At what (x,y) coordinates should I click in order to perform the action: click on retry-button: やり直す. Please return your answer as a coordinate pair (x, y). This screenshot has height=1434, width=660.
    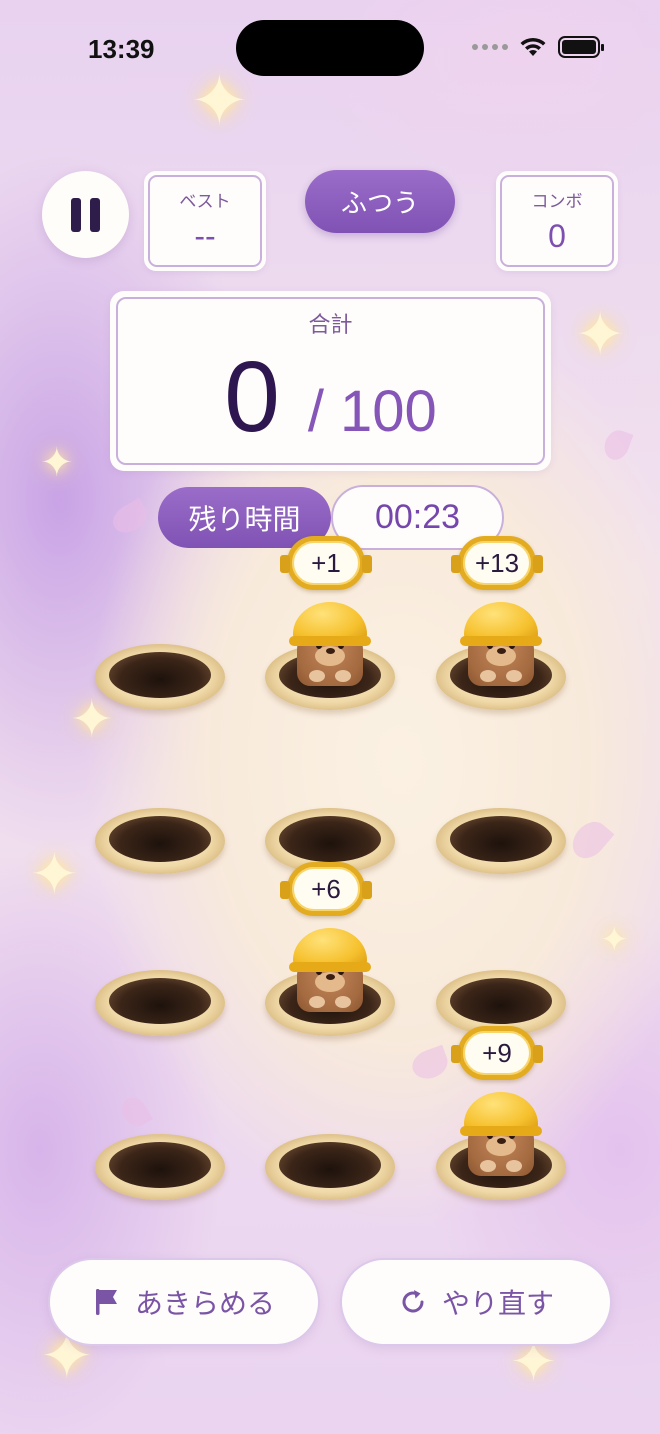
    Looking at the image, I should click on (476, 1302).